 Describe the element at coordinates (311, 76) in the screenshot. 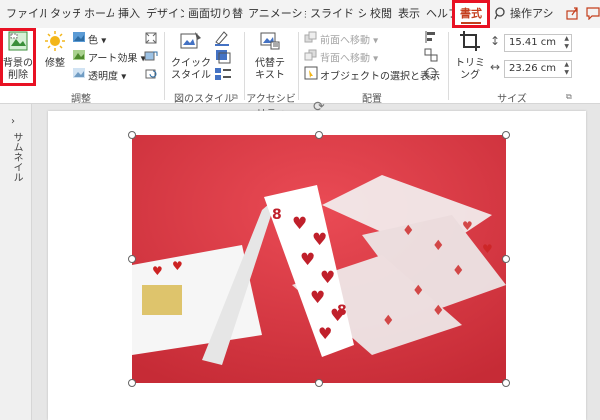

I see `selection-pane-icon` at that location.